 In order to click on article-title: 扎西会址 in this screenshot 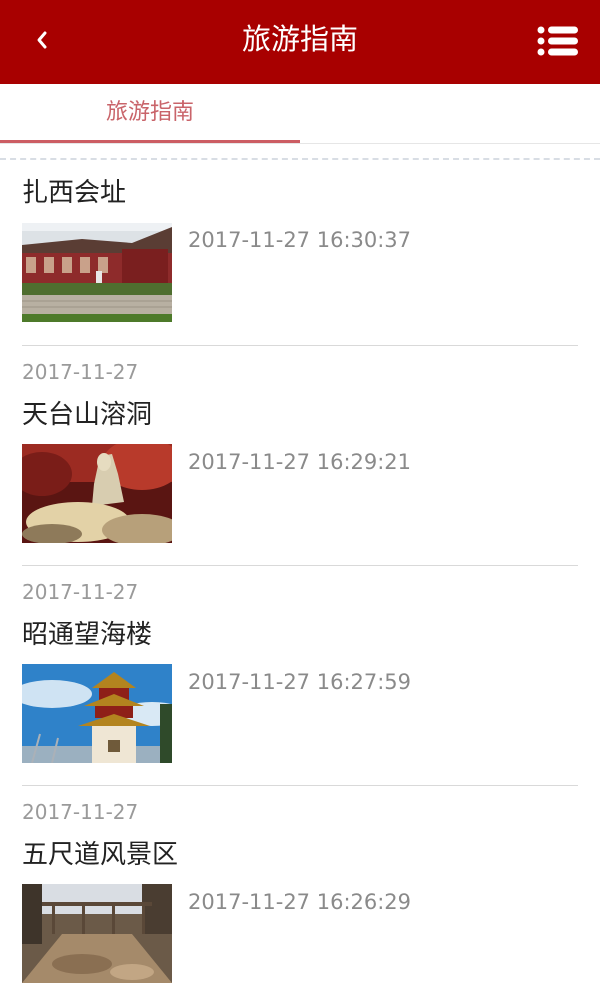, I will do `click(74, 193)`.